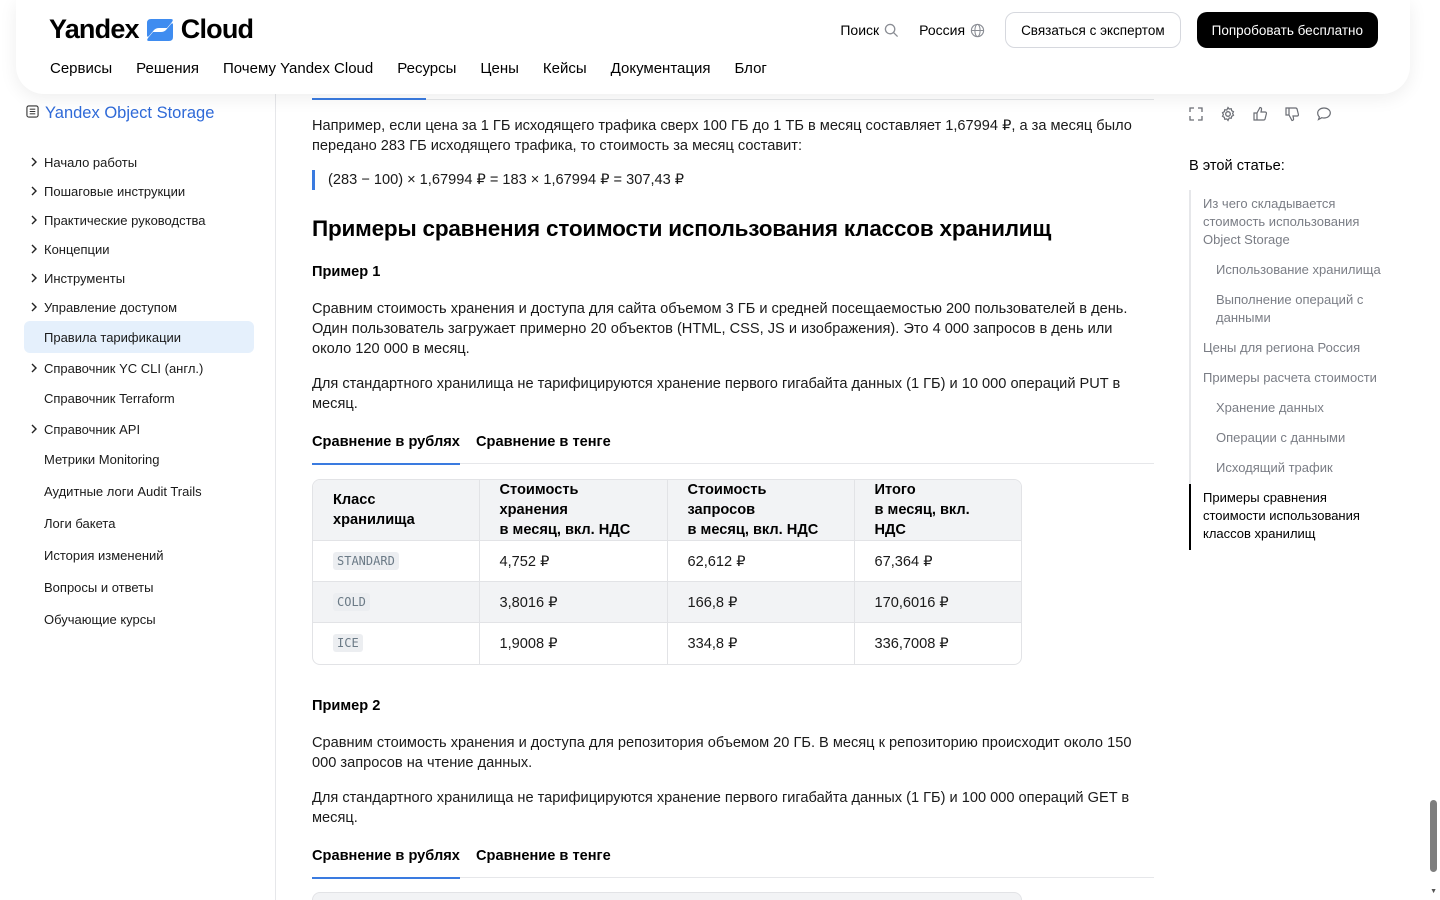 The width and height of the screenshot is (1440, 900). Describe the element at coordinates (120, 113) in the screenshot. I see `sidebar-title: Yandex Object Storage` at that location.